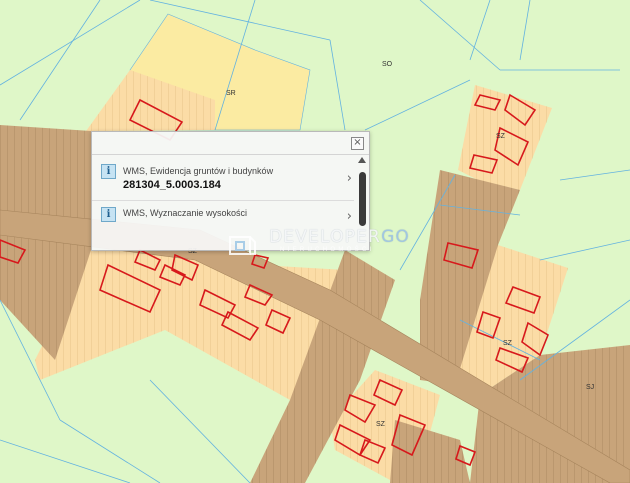 The height and width of the screenshot is (483, 630). What do you see at coordinates (357, 143) in the screenshot?
I see `close-icon: ×` at bounding box center [357, 143].